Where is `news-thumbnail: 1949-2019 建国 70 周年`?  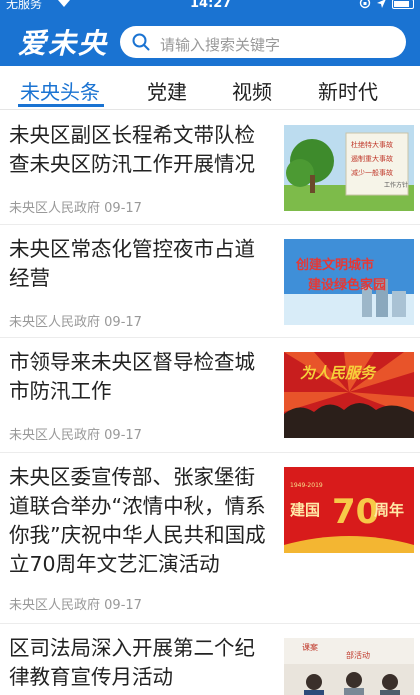
news-thumbnail: 1949-2019 建国 70 周年 is located at coordinates (349, 510).